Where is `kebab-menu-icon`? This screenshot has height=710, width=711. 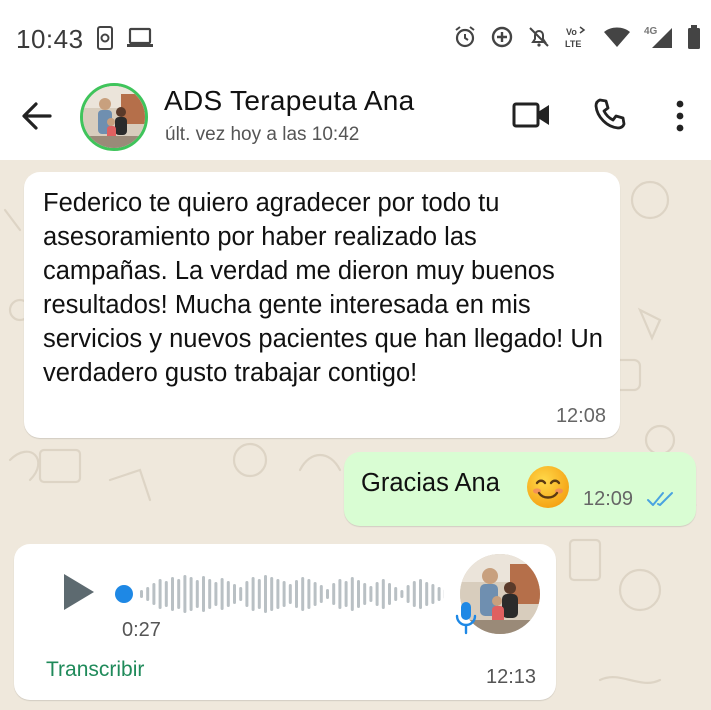 kebab-menu-icon is located at coordinates (680, 116).